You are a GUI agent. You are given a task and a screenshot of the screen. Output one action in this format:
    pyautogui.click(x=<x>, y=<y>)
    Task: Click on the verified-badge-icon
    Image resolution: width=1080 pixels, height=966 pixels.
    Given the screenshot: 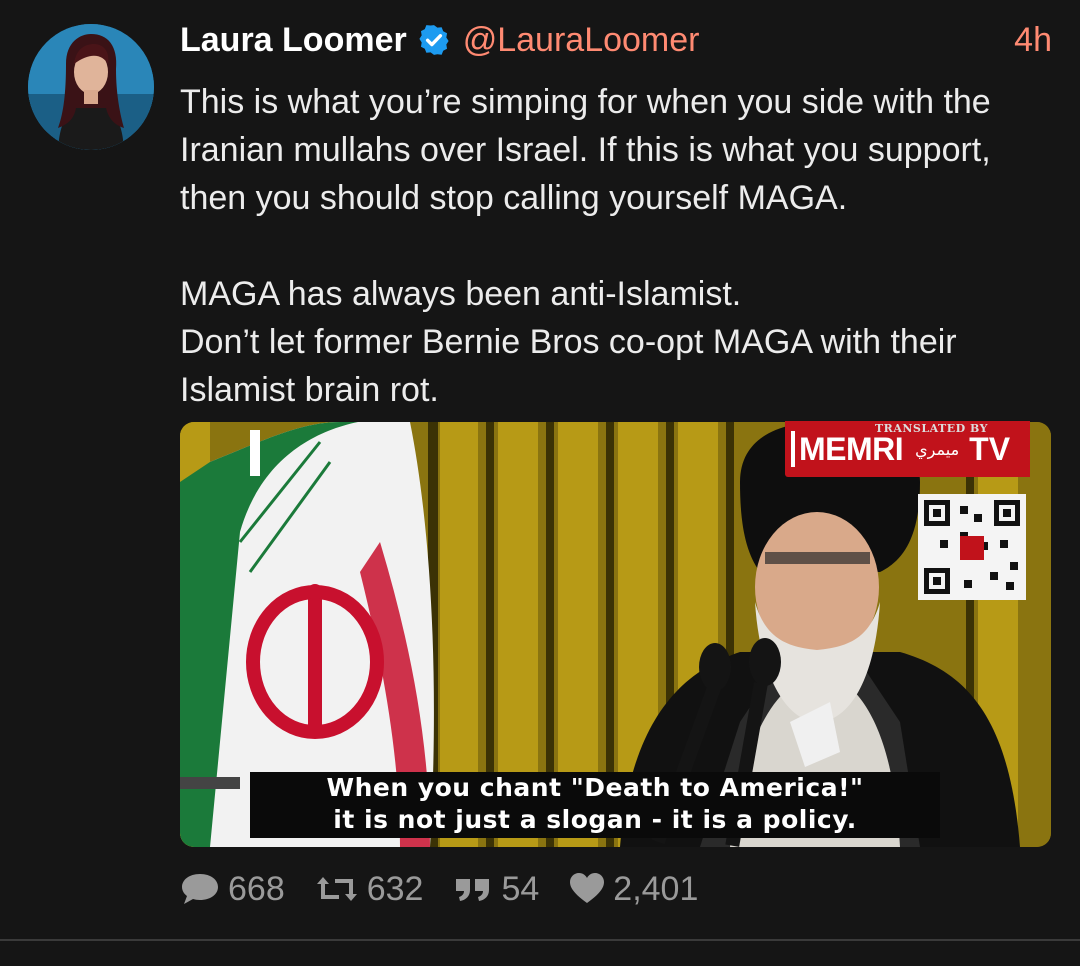 What is the action you would take?
    pyautogui.click(x=434, y=40)
    